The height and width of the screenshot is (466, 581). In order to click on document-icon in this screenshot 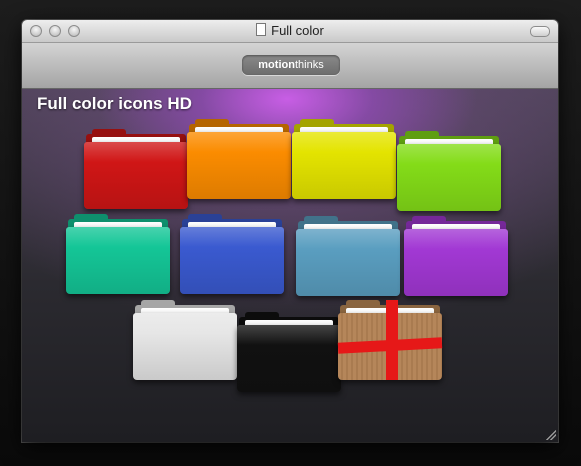, I will do `click(261, 29)`.